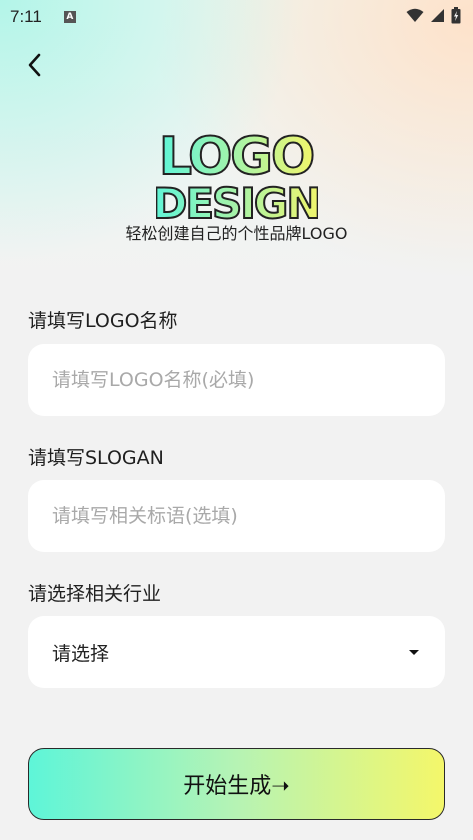 The width and height of the screenshot is (473, 840). I want to click on logo-name-input, so click(236, 380).